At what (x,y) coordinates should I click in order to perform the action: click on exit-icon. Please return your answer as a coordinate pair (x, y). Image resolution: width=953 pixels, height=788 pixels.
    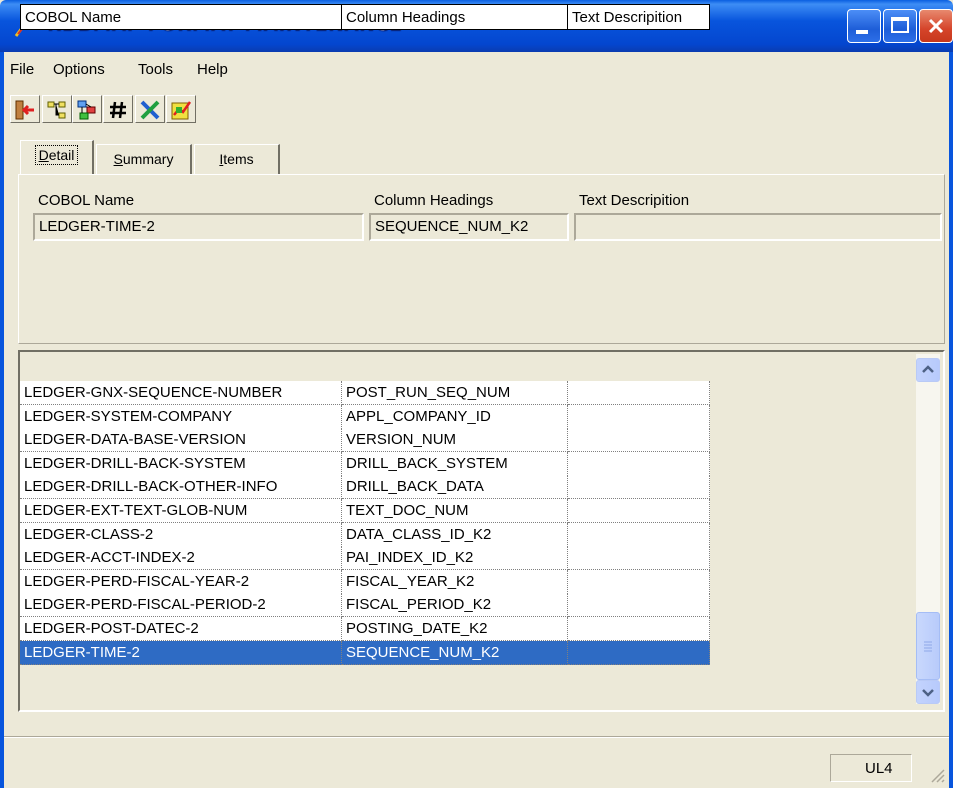
    Looking at the image, I should click on (24, 110).